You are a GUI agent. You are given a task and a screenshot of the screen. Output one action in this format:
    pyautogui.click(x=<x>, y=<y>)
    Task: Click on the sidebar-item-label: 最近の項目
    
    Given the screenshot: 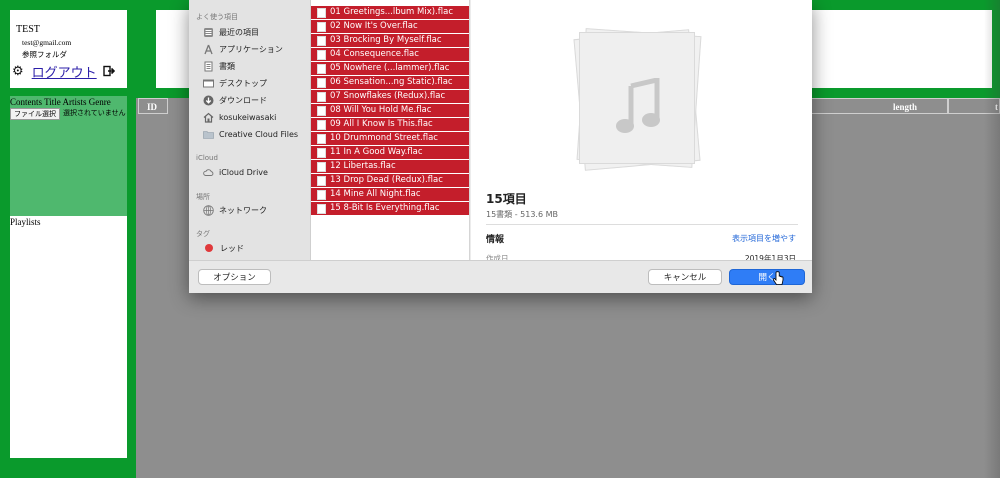 What is the action you would take?
    pyautogui.click(x=239, y=32)
    